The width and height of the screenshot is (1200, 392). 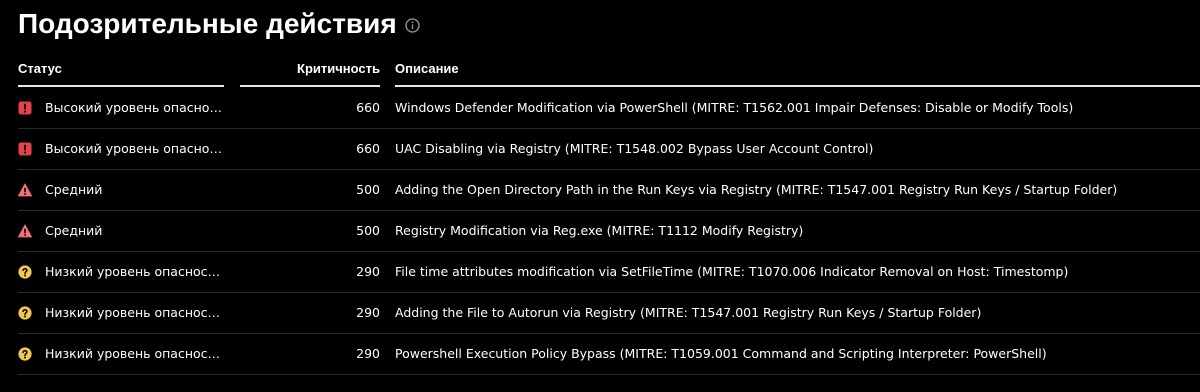 What do you see at coordinates (207, 23) in the screenshot?
I see `page-title: Подозрительные действия` at bounding box center [207, 23].